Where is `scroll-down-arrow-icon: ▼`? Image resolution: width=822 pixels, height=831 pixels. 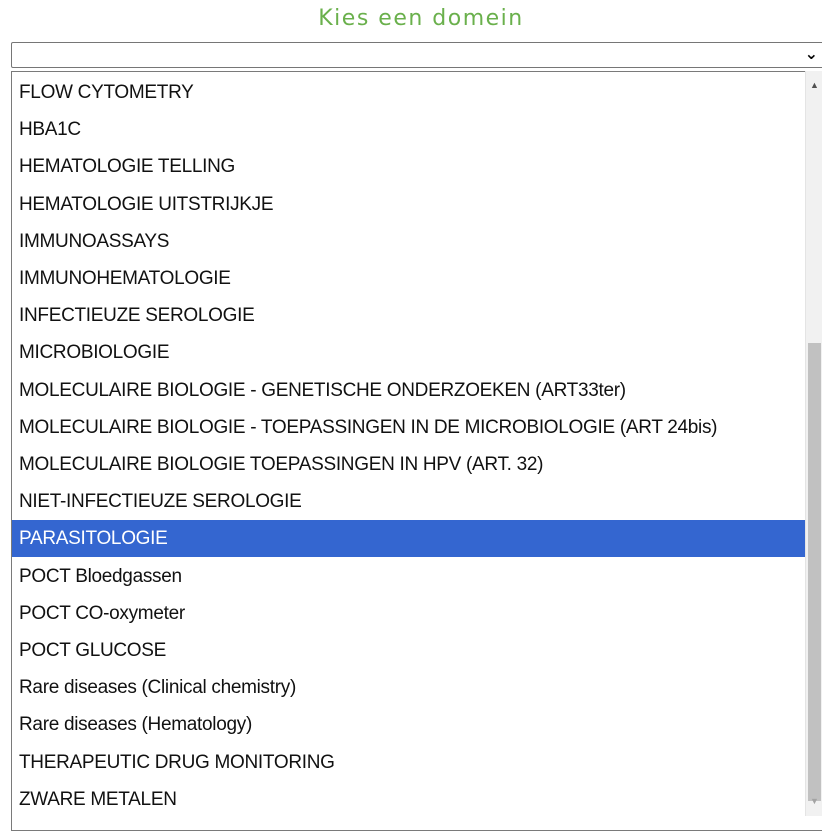 scroll-down-arrow-icon: ▼ is located at coordinates (814, 801).